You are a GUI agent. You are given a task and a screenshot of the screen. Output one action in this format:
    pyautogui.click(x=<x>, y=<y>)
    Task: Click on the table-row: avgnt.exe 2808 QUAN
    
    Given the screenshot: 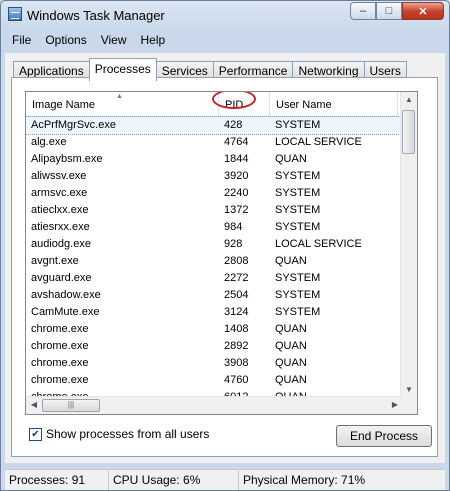 What is the action you would take?
    pyautogui.click(x=216, y=261)
    